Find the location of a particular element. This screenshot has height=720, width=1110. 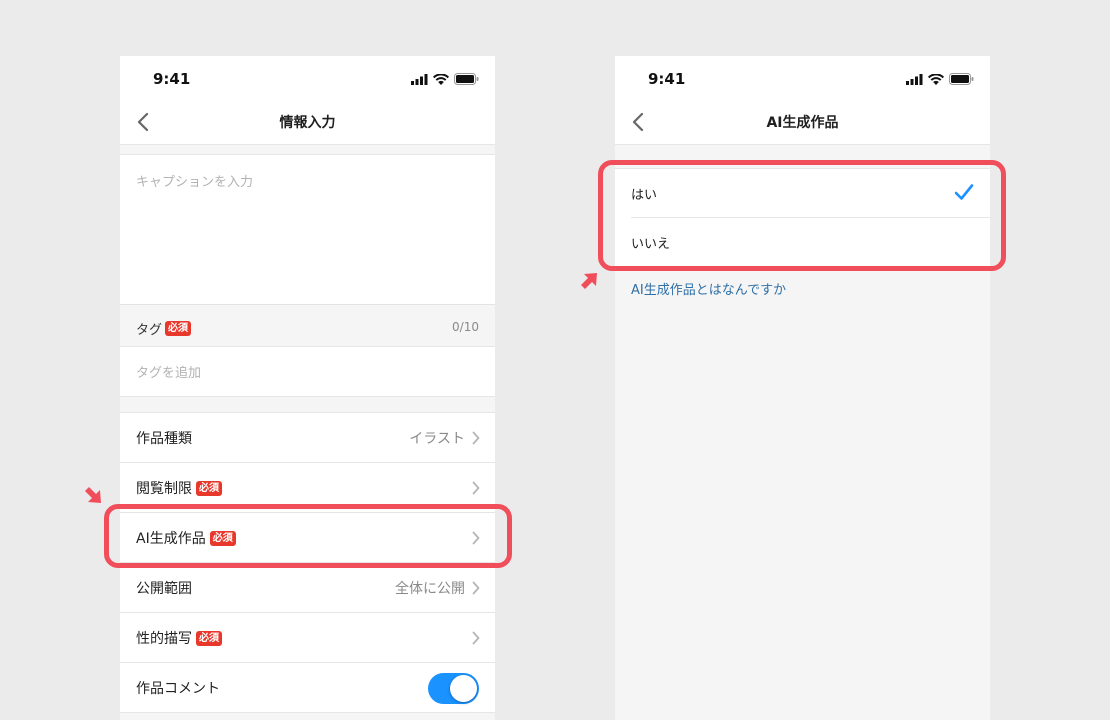

ai-help-link: AI生成作品とはなんですか is located at coordinates (708, 288).